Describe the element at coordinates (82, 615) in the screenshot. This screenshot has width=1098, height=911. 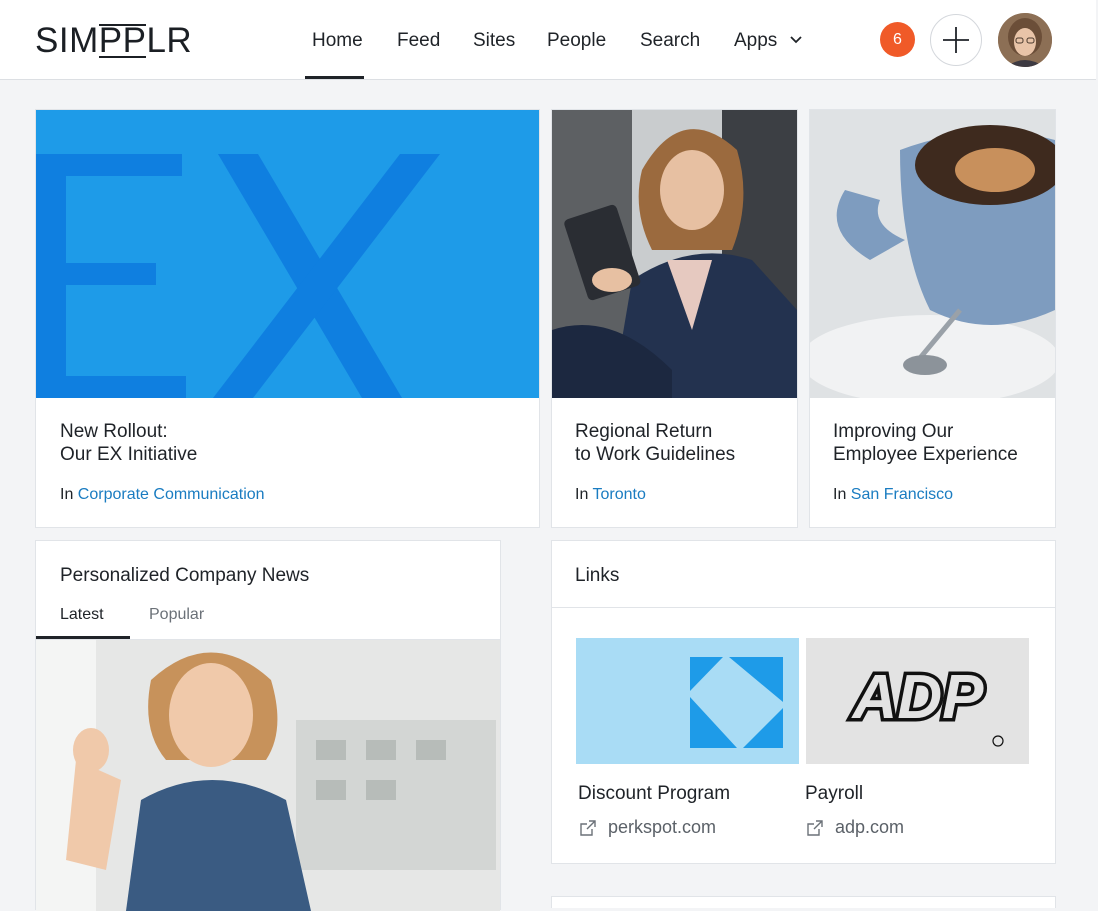
I see `tab-latest: Latest` at that location.